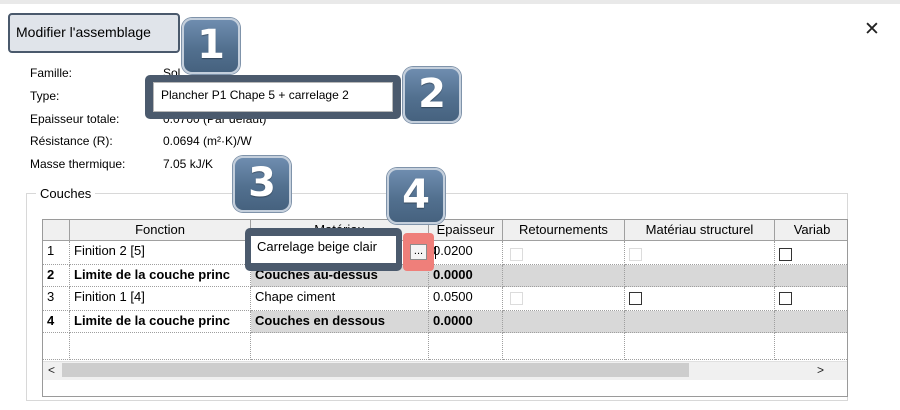 The image size is (900, 410). Describe the element at coordinates (872, 30) in the screenshot. I see `close-icon: ✕` at that location.